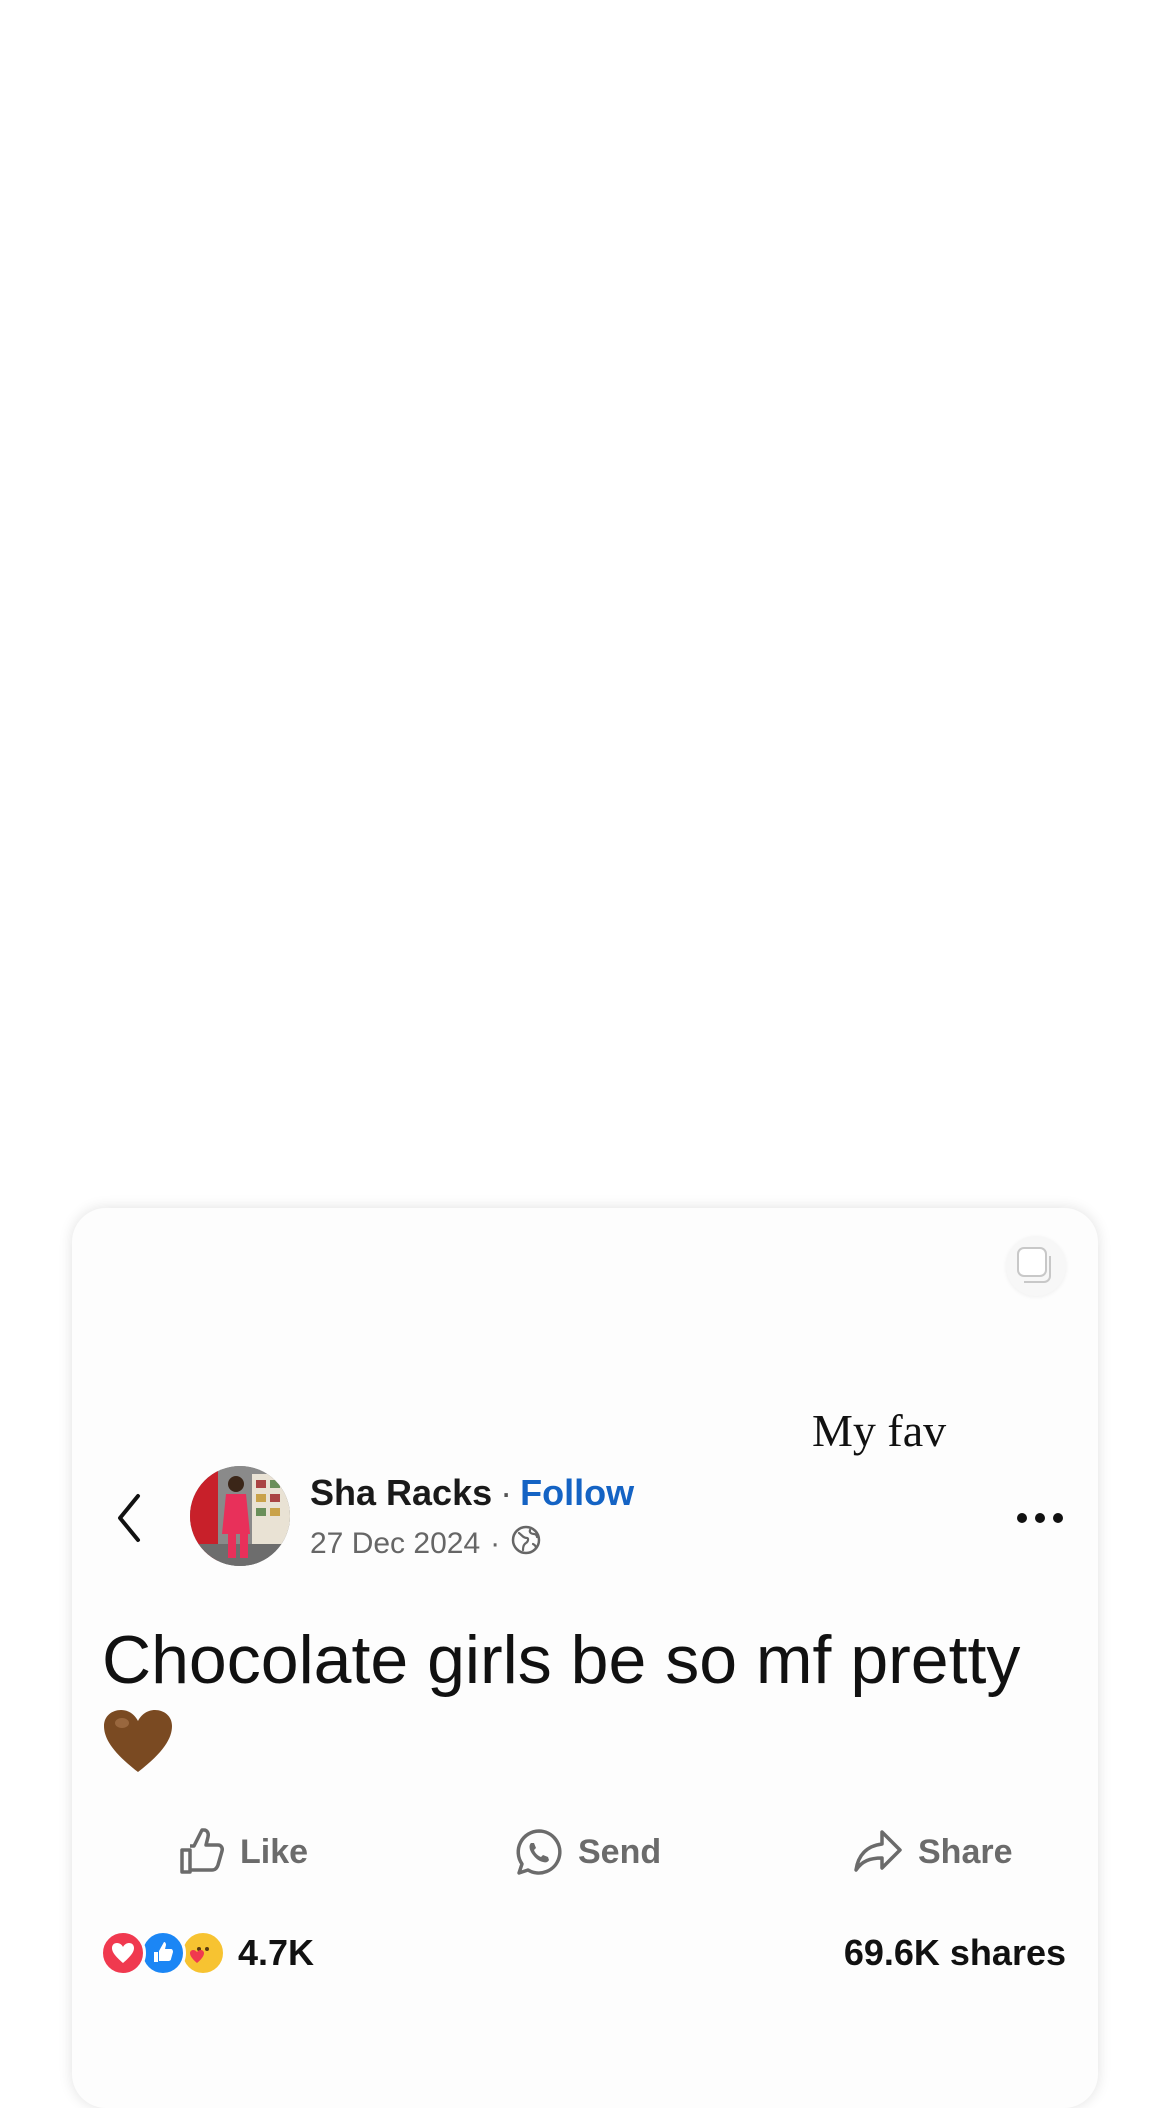  What do you see at coordinates (123, 1953) in the screenshot?
I see `love-reaction-icon` at bounding box center [123, 1953].